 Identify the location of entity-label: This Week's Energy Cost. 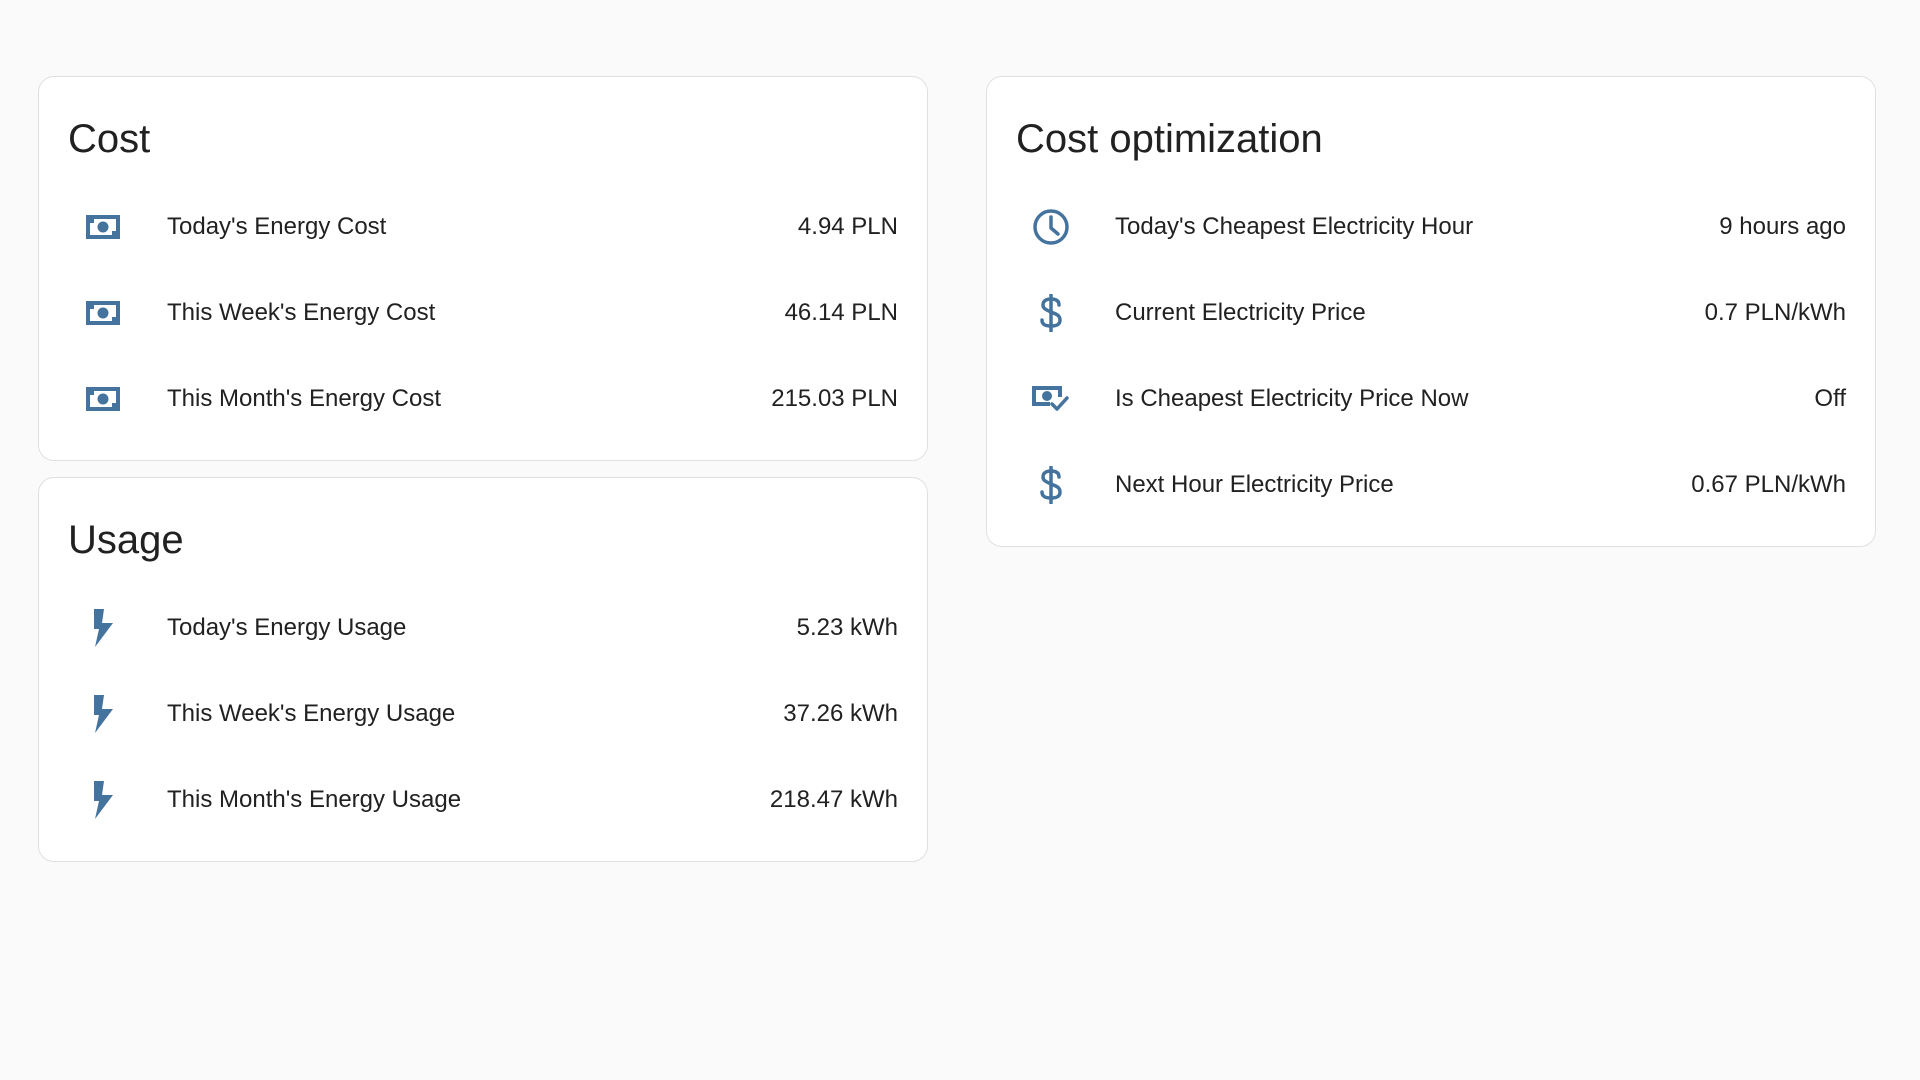
(301, 312).